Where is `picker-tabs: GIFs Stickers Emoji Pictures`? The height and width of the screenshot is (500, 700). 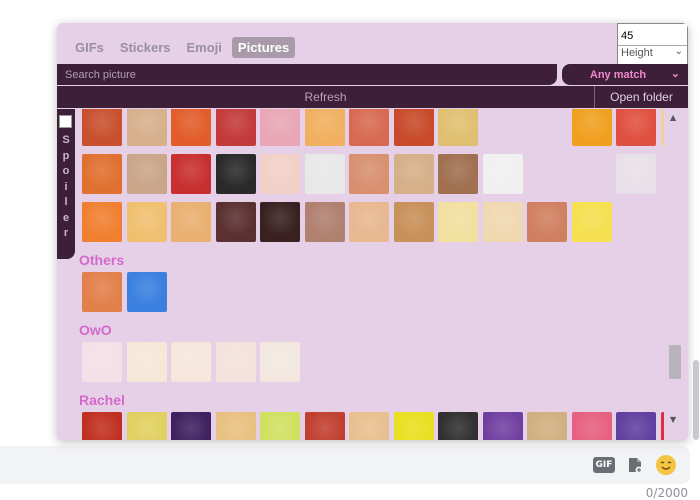 picker-tabs: GIFs Stickers Emoji Pictures is located at coordinates (182, 47).